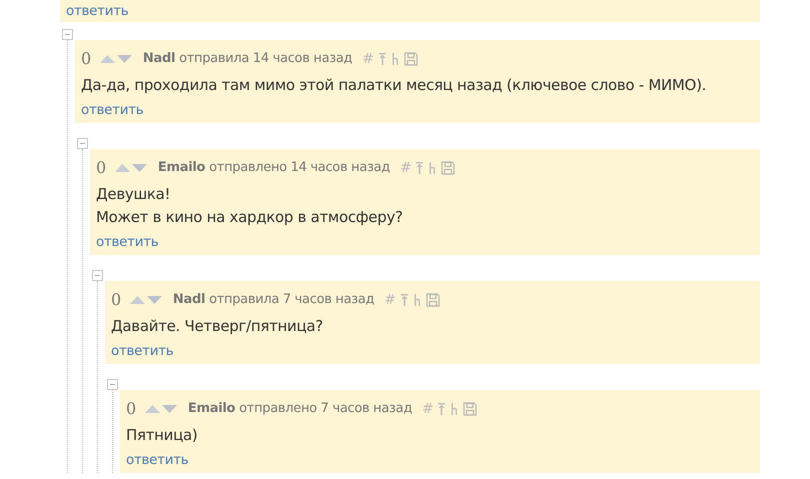 Image resolution: width=810 pixels, height=479 pixels. I want to click on comment-text: Пятница), so click(162, 435).